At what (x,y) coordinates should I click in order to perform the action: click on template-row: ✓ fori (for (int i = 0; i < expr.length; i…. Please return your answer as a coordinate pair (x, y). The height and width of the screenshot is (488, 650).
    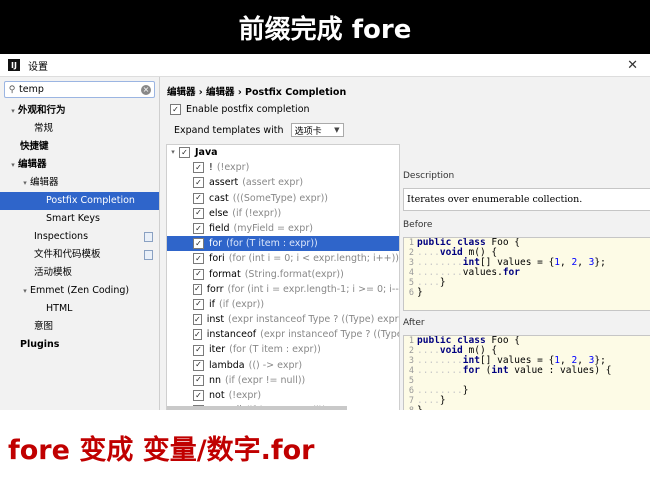
    Looking at the image, I should click on (283, 258).